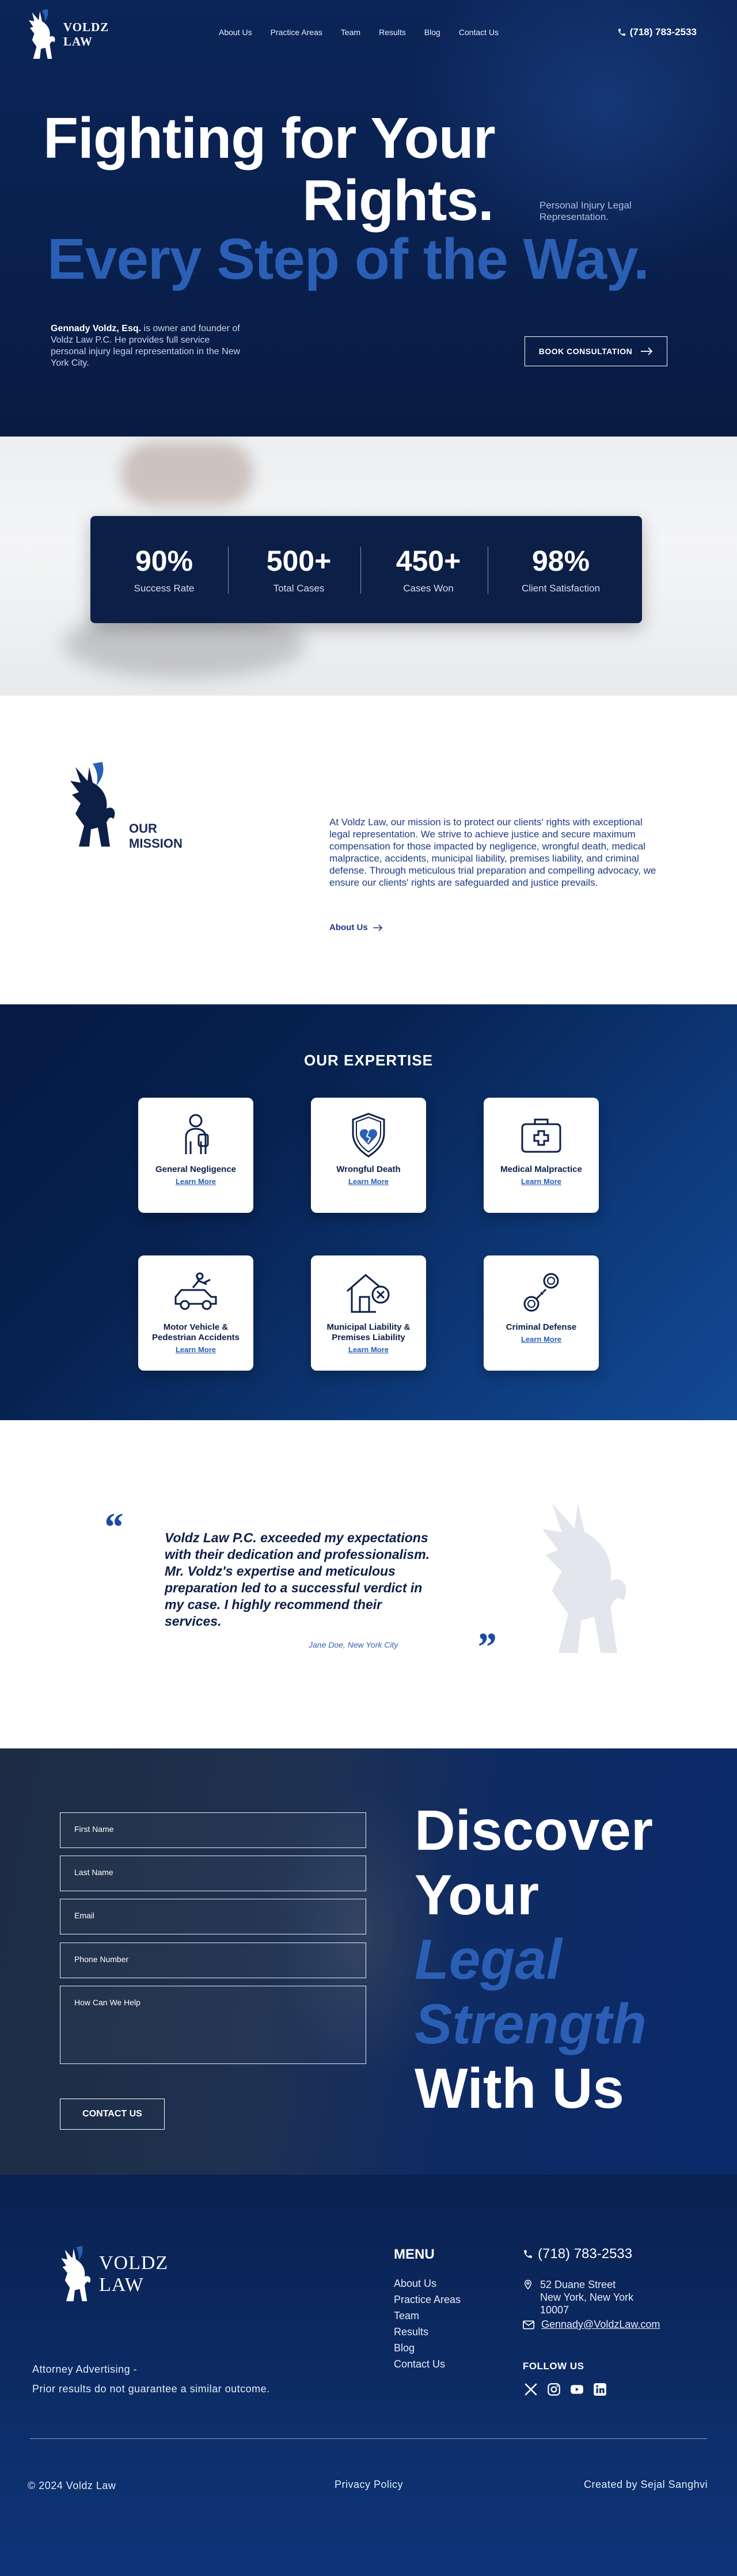  What do you see at coordinates (541, 1135) in the screenshot?
I see `medical-kit-icon` at bounding box center [541, 1135].